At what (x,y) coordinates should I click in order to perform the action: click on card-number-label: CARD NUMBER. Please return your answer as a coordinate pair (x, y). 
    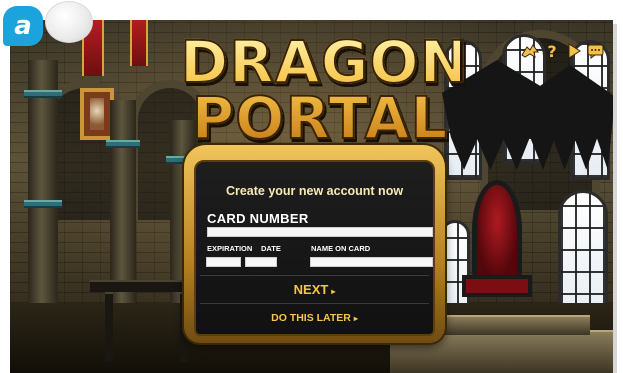
    Looking at the image, I should click on (258, 218).